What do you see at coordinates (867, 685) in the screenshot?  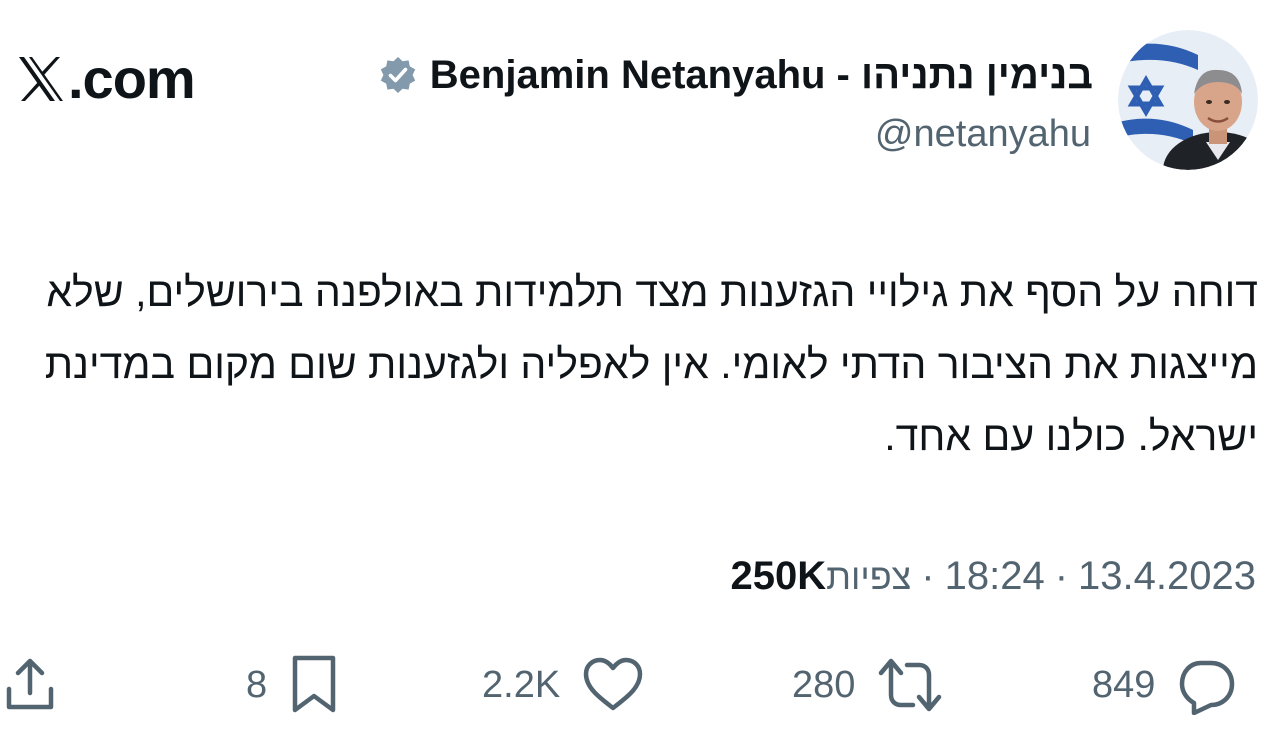 I see `repost-button: 280` at bounding box center [867, 685].